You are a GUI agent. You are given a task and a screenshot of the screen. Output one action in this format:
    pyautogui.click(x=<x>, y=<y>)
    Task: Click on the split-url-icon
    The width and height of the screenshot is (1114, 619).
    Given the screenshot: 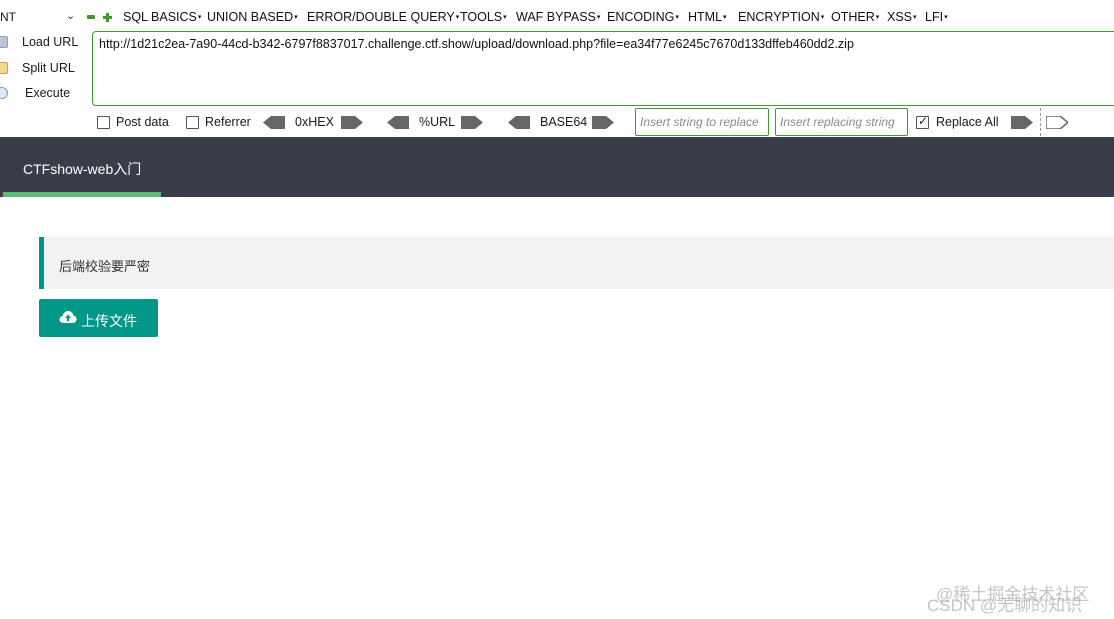 What is the action you would take?
    pyautogui.click(x=4, y=68)
    